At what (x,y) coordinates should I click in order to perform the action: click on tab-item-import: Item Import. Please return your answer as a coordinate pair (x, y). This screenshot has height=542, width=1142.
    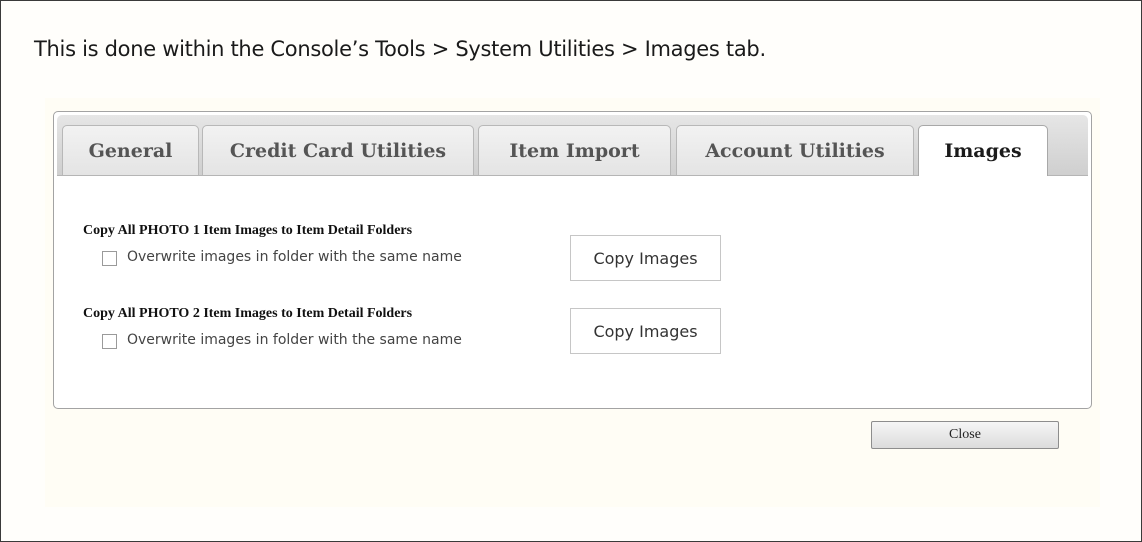
    Looking at the image, I should click on (574, 150).